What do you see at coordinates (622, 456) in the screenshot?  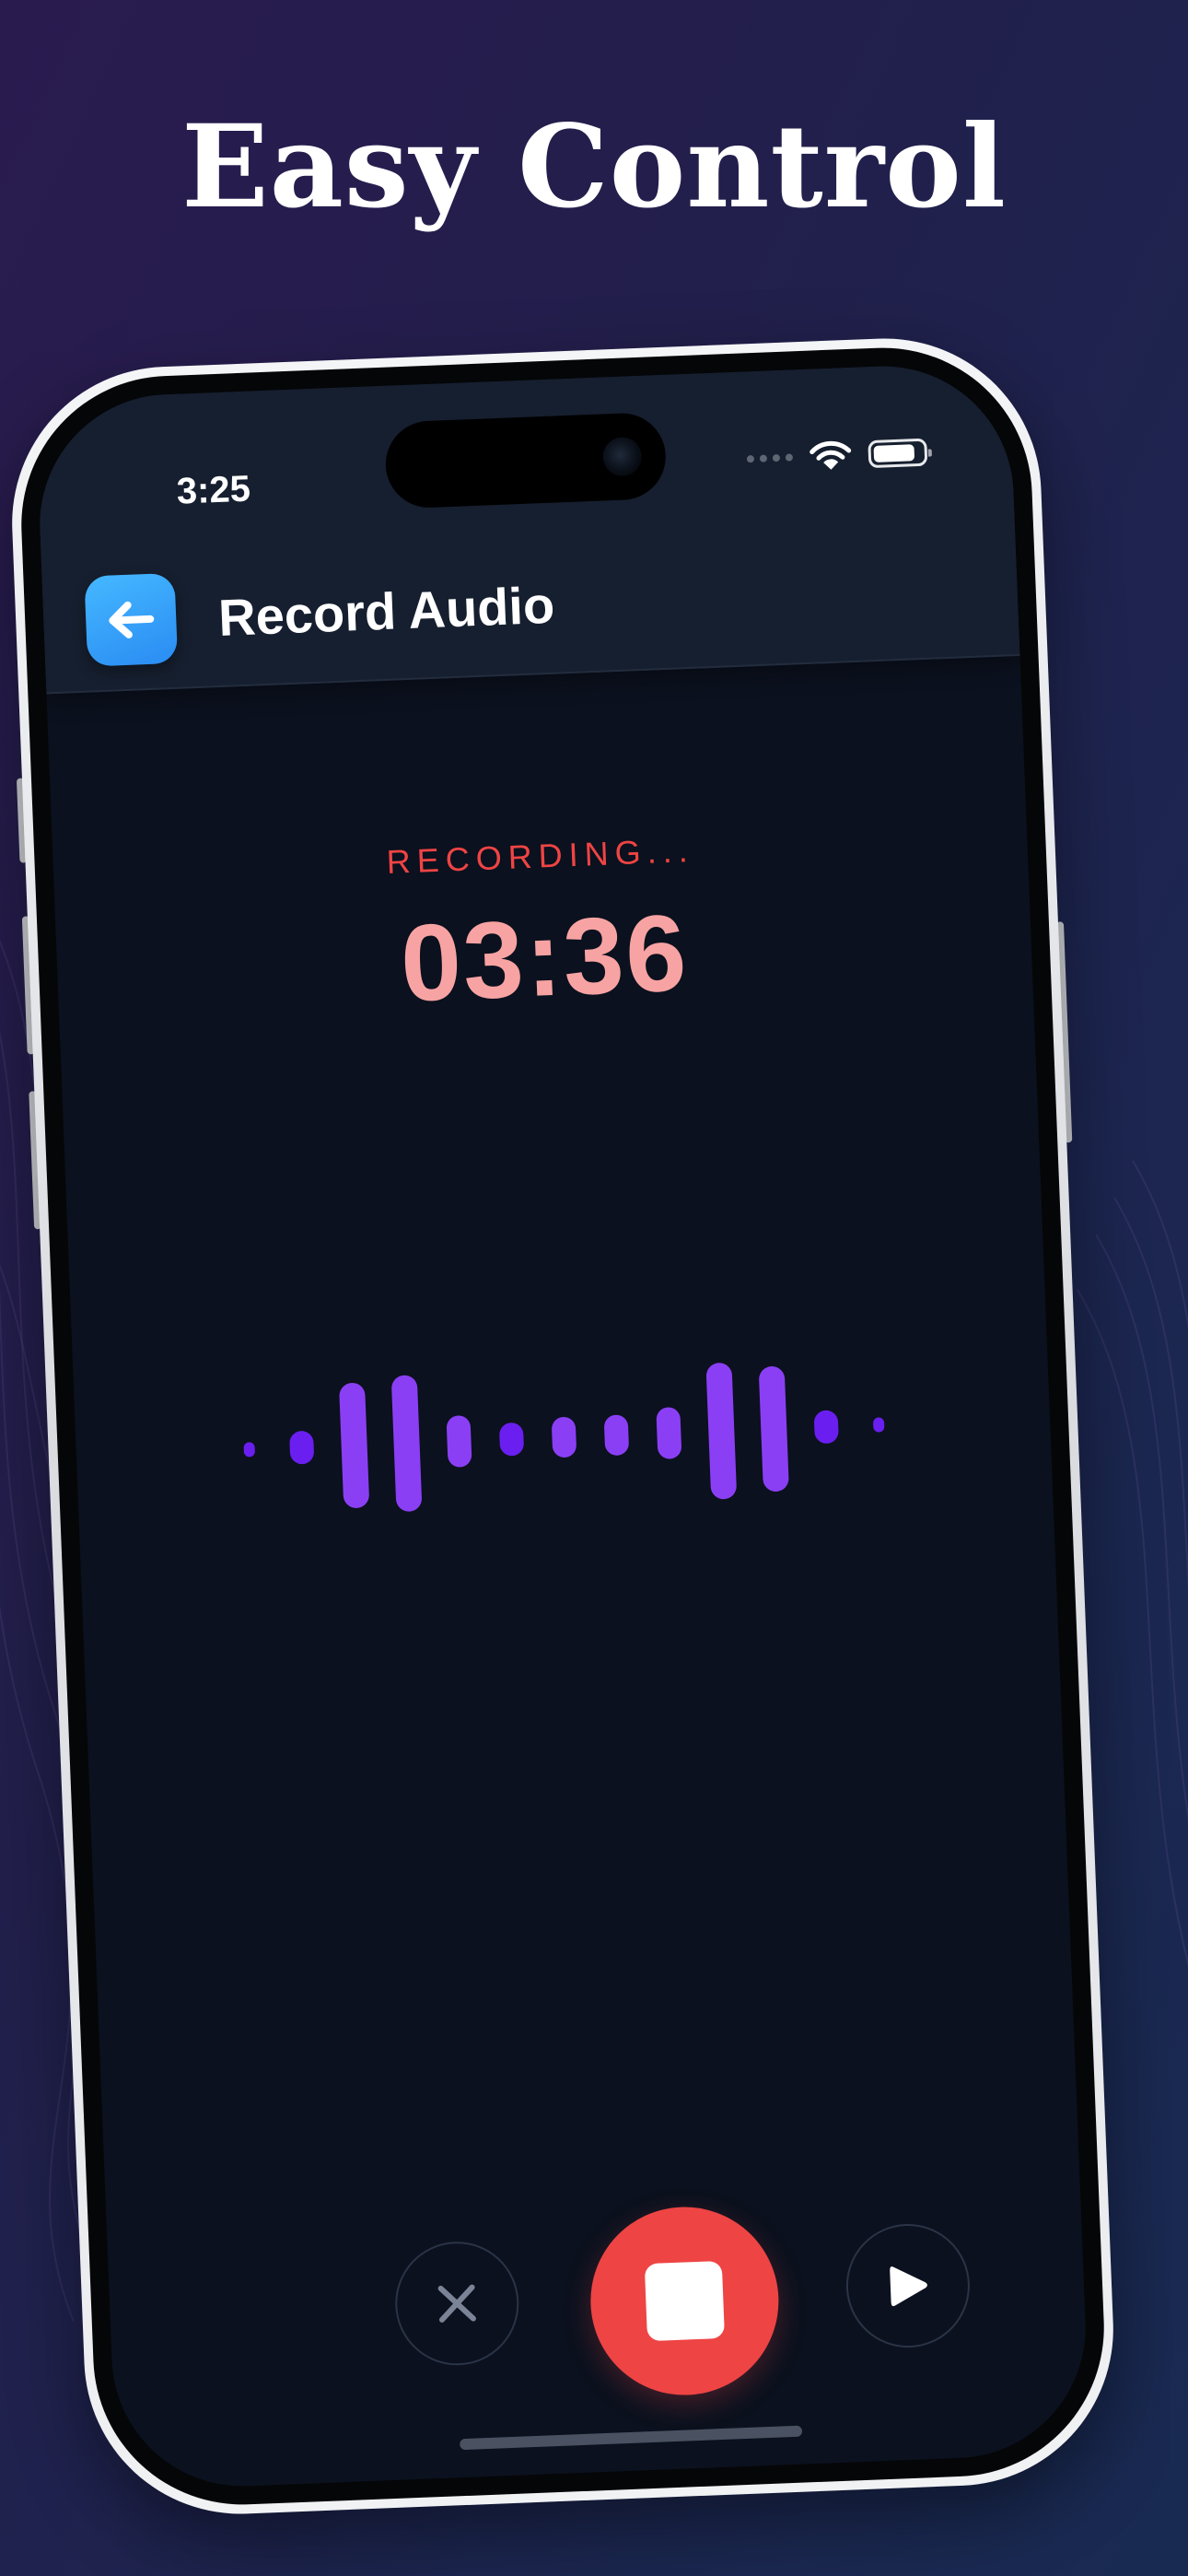 I see `front-camera` at bounding box center [622, 456].